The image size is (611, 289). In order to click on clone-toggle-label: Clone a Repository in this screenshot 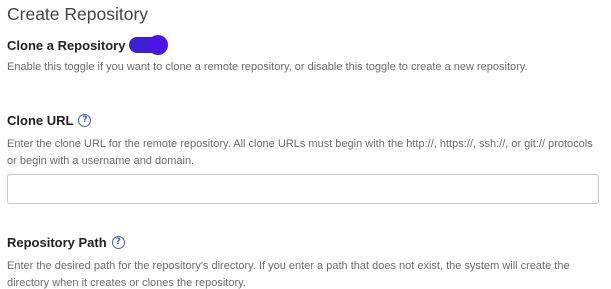, I will do `click(66, 45)`.